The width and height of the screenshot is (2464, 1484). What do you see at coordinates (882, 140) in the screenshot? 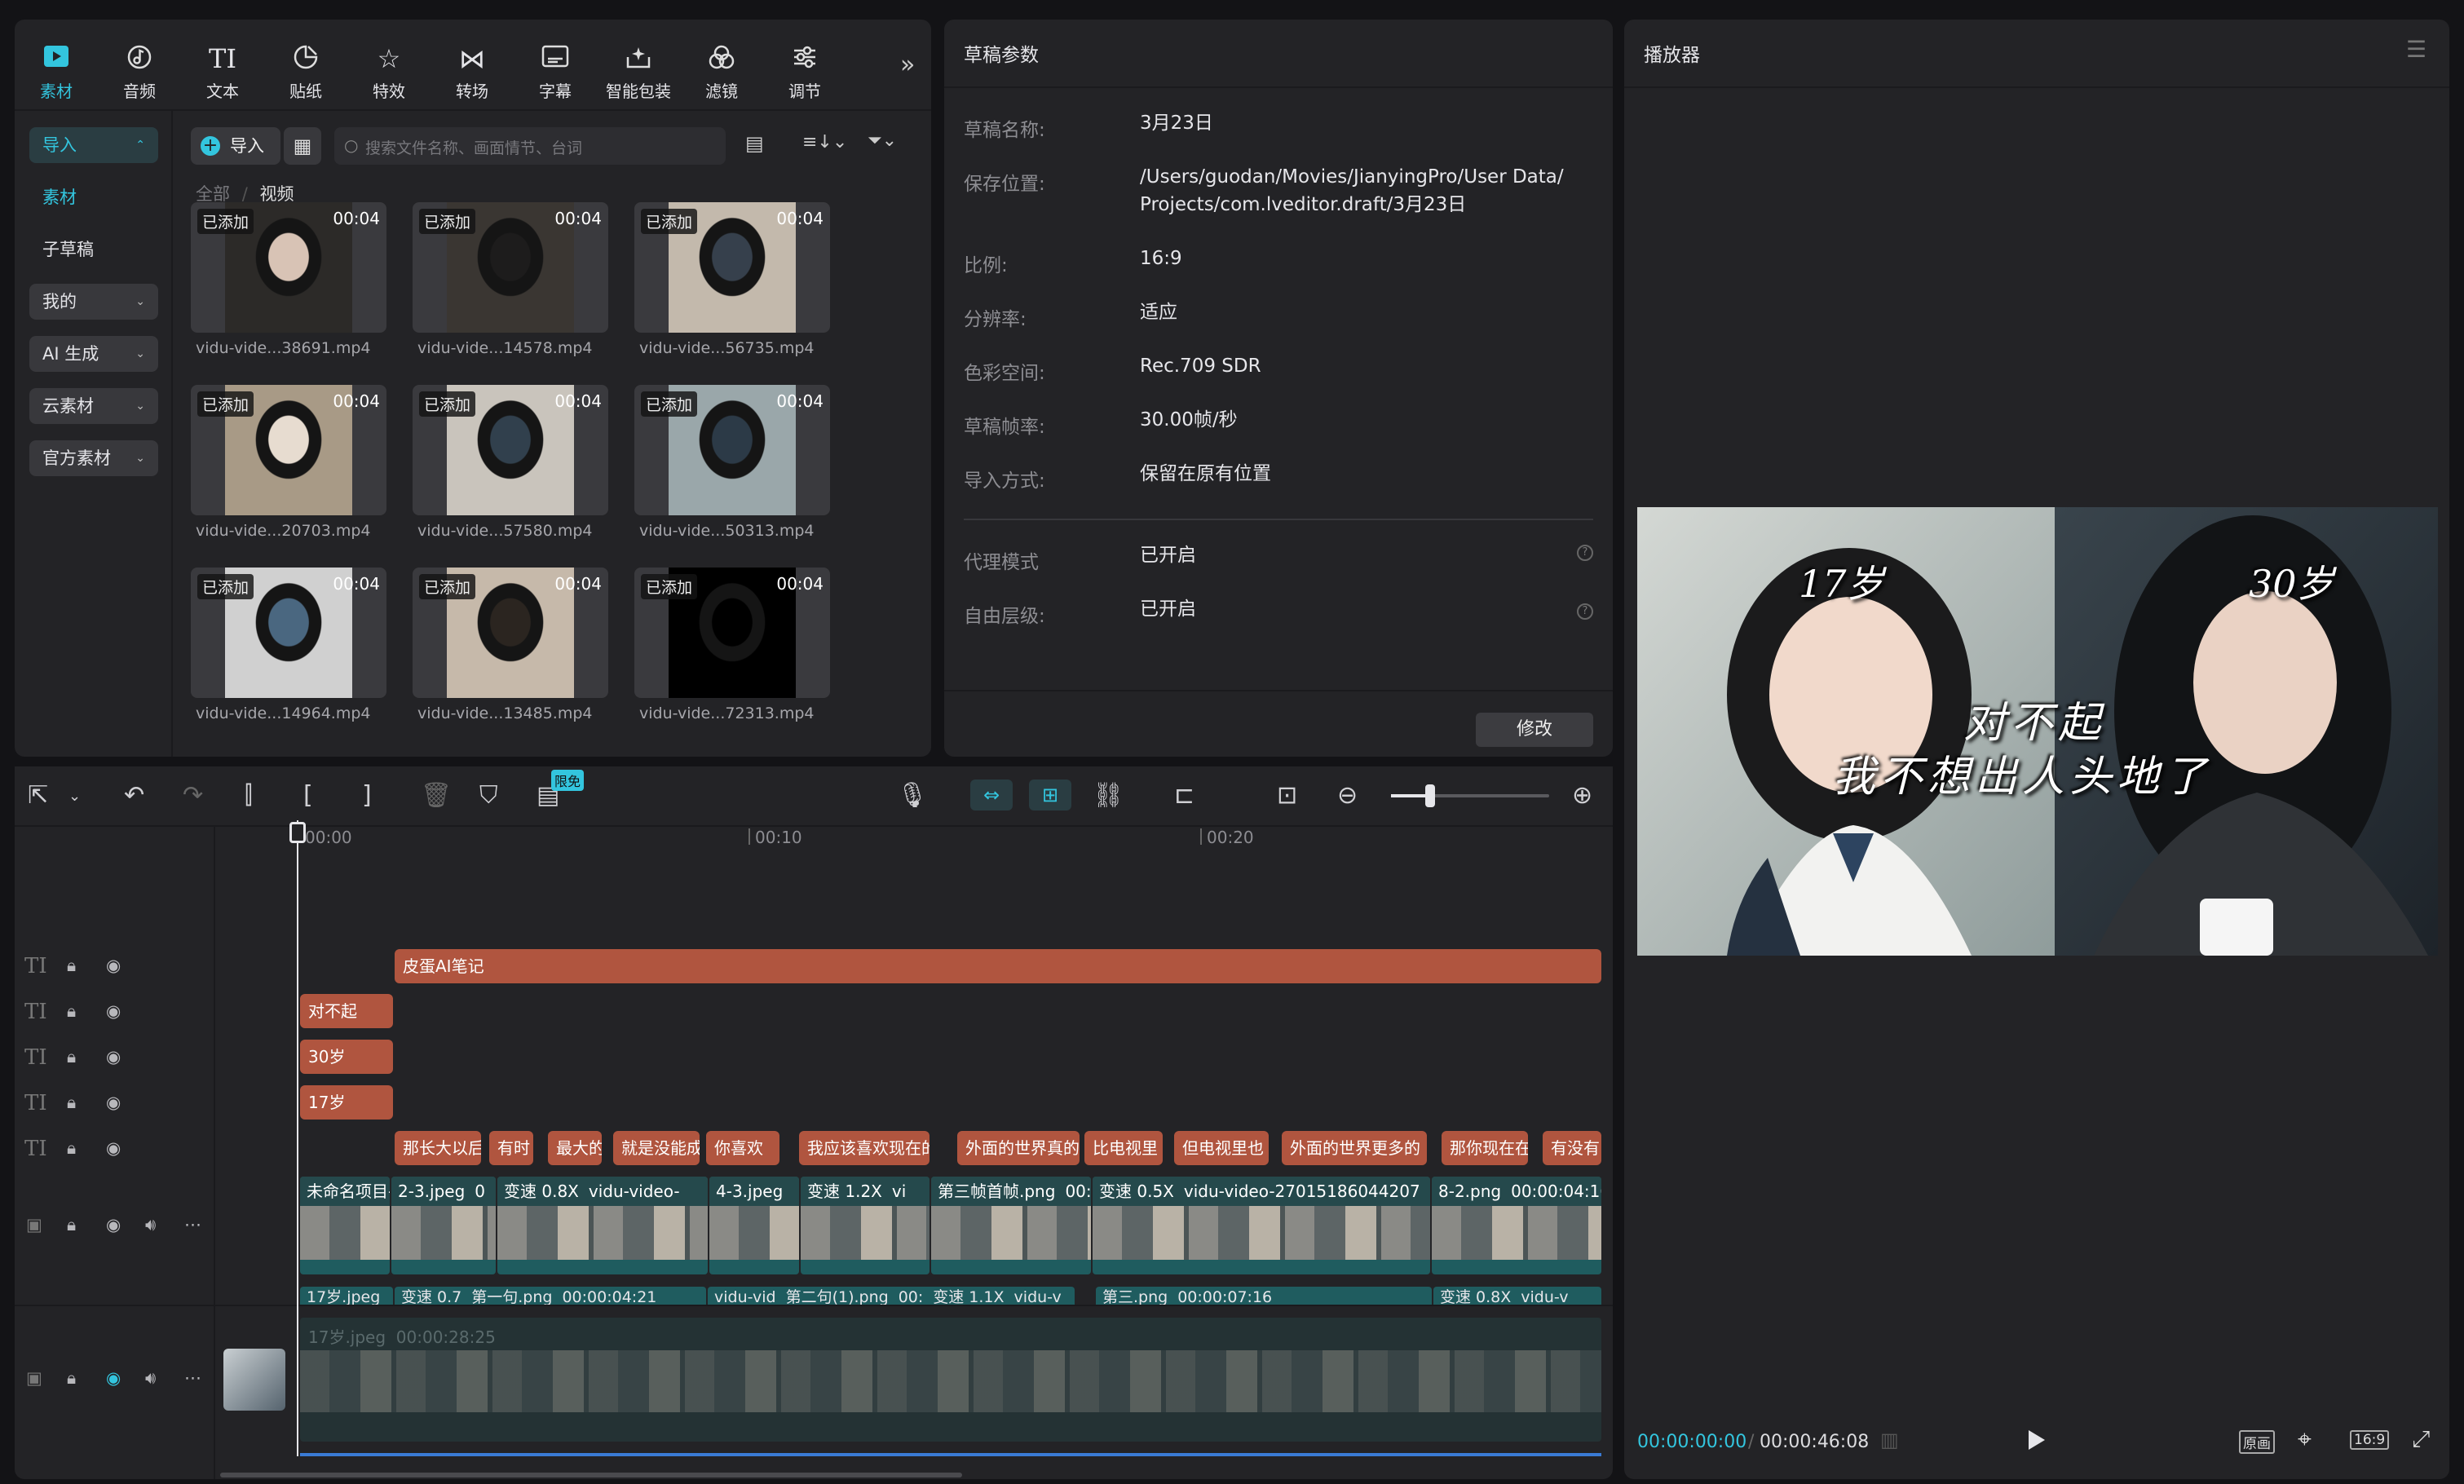
I see `filter-icon: ⏷⌄` at bounding box center [882, 140].